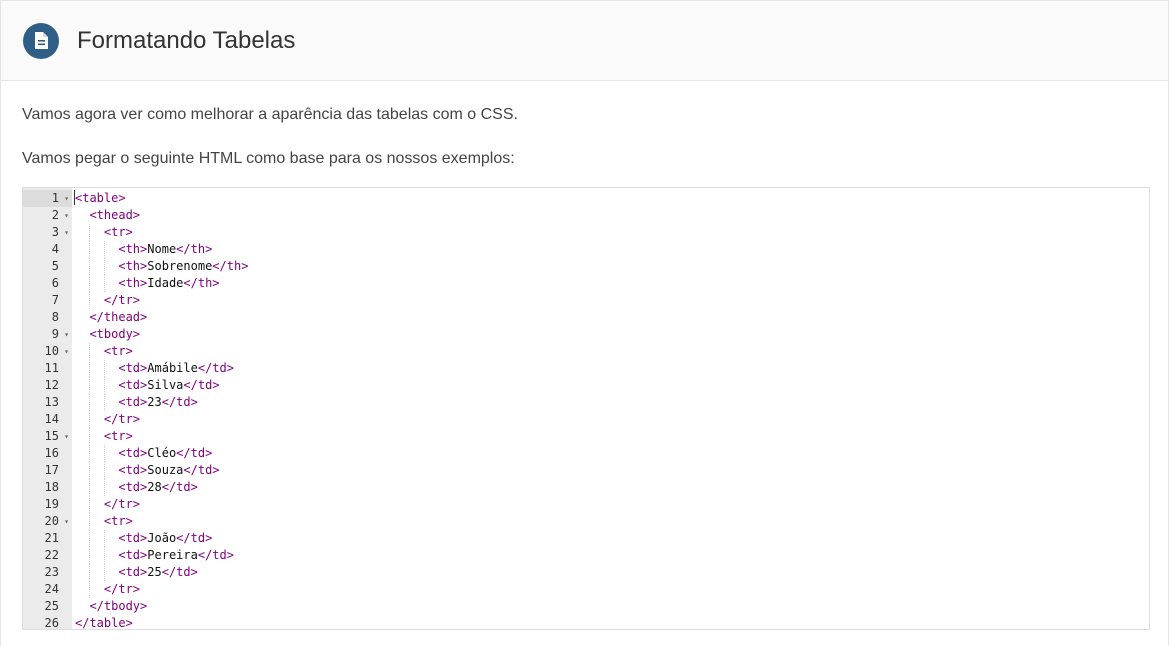  I want to click on line-number-text: 20, so click(51, 521).